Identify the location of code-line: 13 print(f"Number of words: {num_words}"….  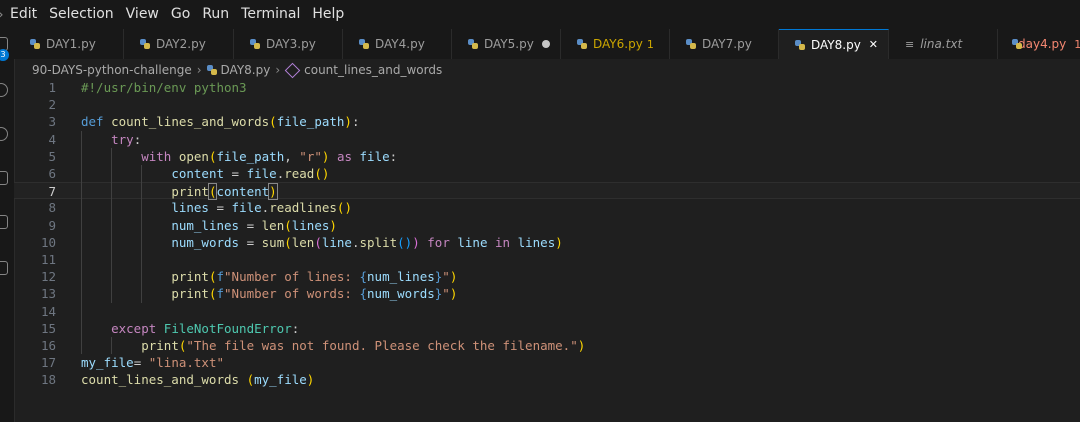
(547, 293).